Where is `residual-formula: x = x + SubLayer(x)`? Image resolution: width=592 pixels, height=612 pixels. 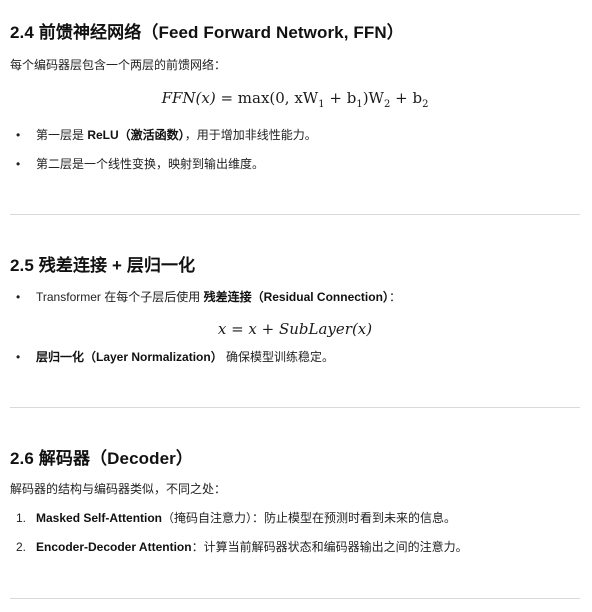
residual-formula: x = x + SubLayer(x) is located at coordinates (295, 329).